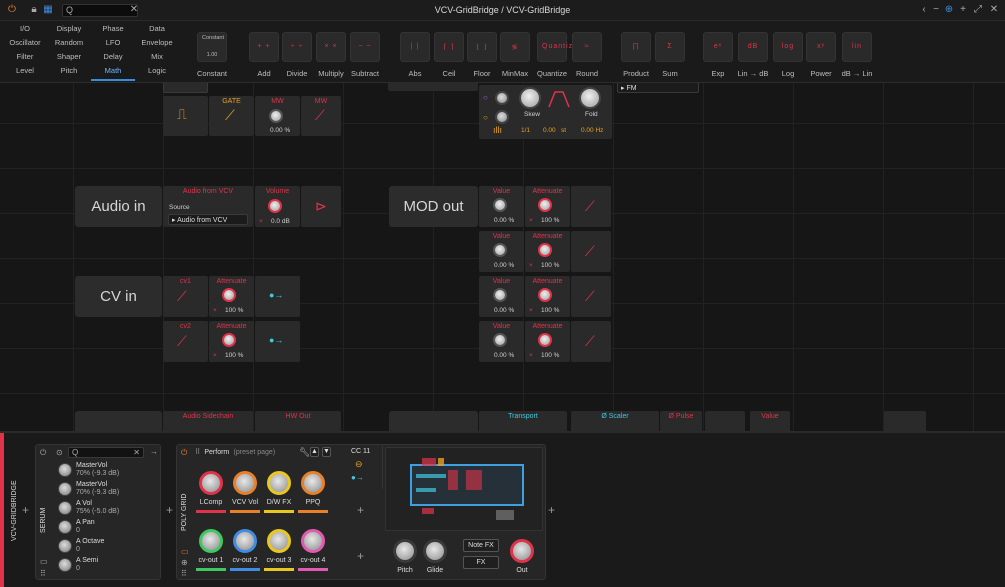  Describe the element at coordinates (136, 452) in the screenshot. I see `clear-icon: ✕` at that location.